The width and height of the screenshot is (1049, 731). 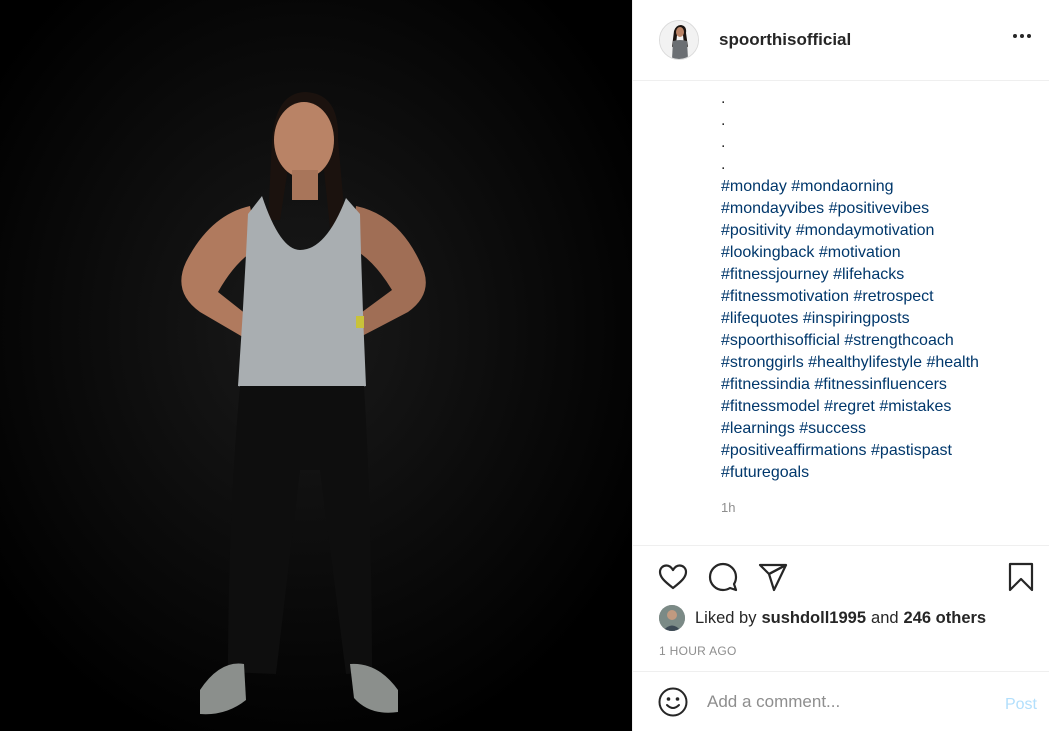 What do you see at coordinates (756, 230) in the screenshot?
I see `hashtag-link: #positivity` at bounding box center [756, 230].